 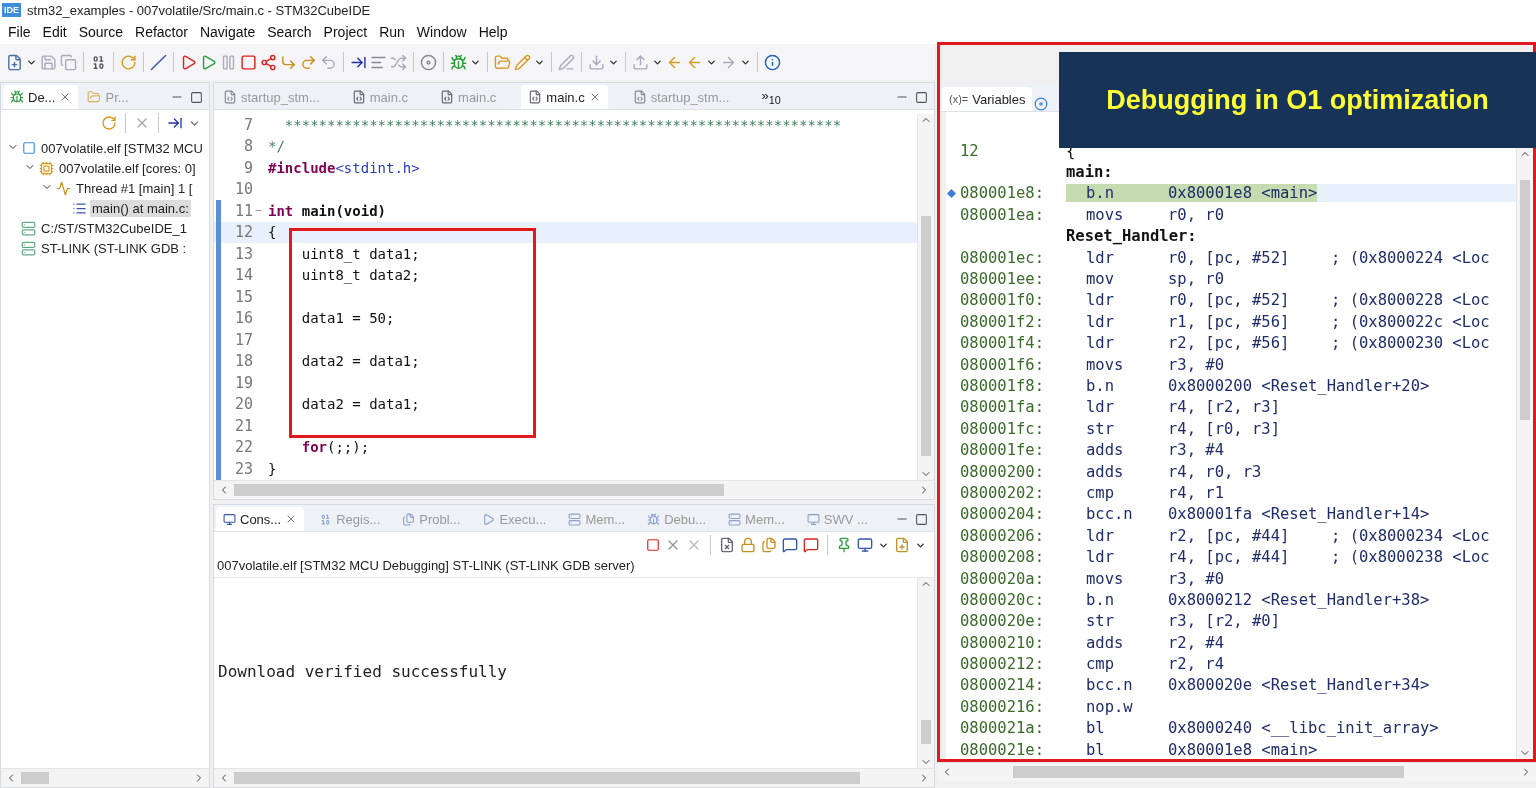 I want to click on tree-item: 007volatile.elf [cores: 0], so click(x=127, y=168).